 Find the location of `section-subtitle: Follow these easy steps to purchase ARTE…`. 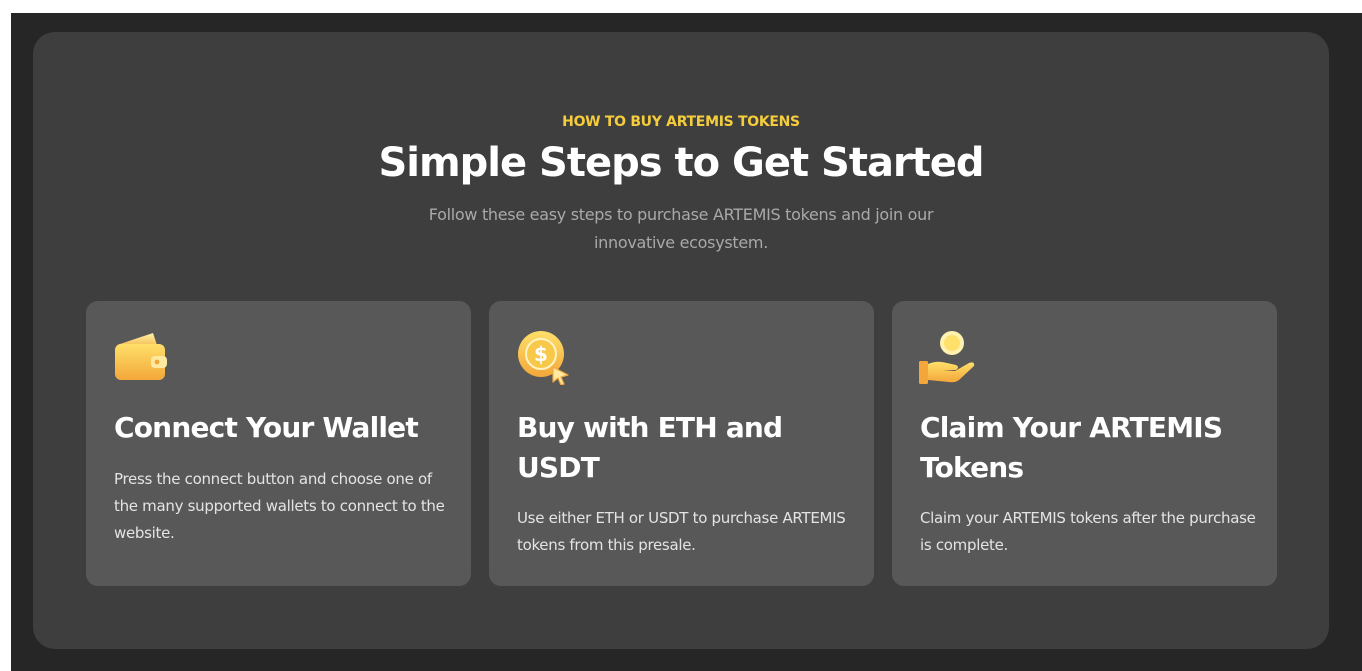

section-subtitle: Follow these easy steps to purchase ARTE… is located at coordinates (681, 228).